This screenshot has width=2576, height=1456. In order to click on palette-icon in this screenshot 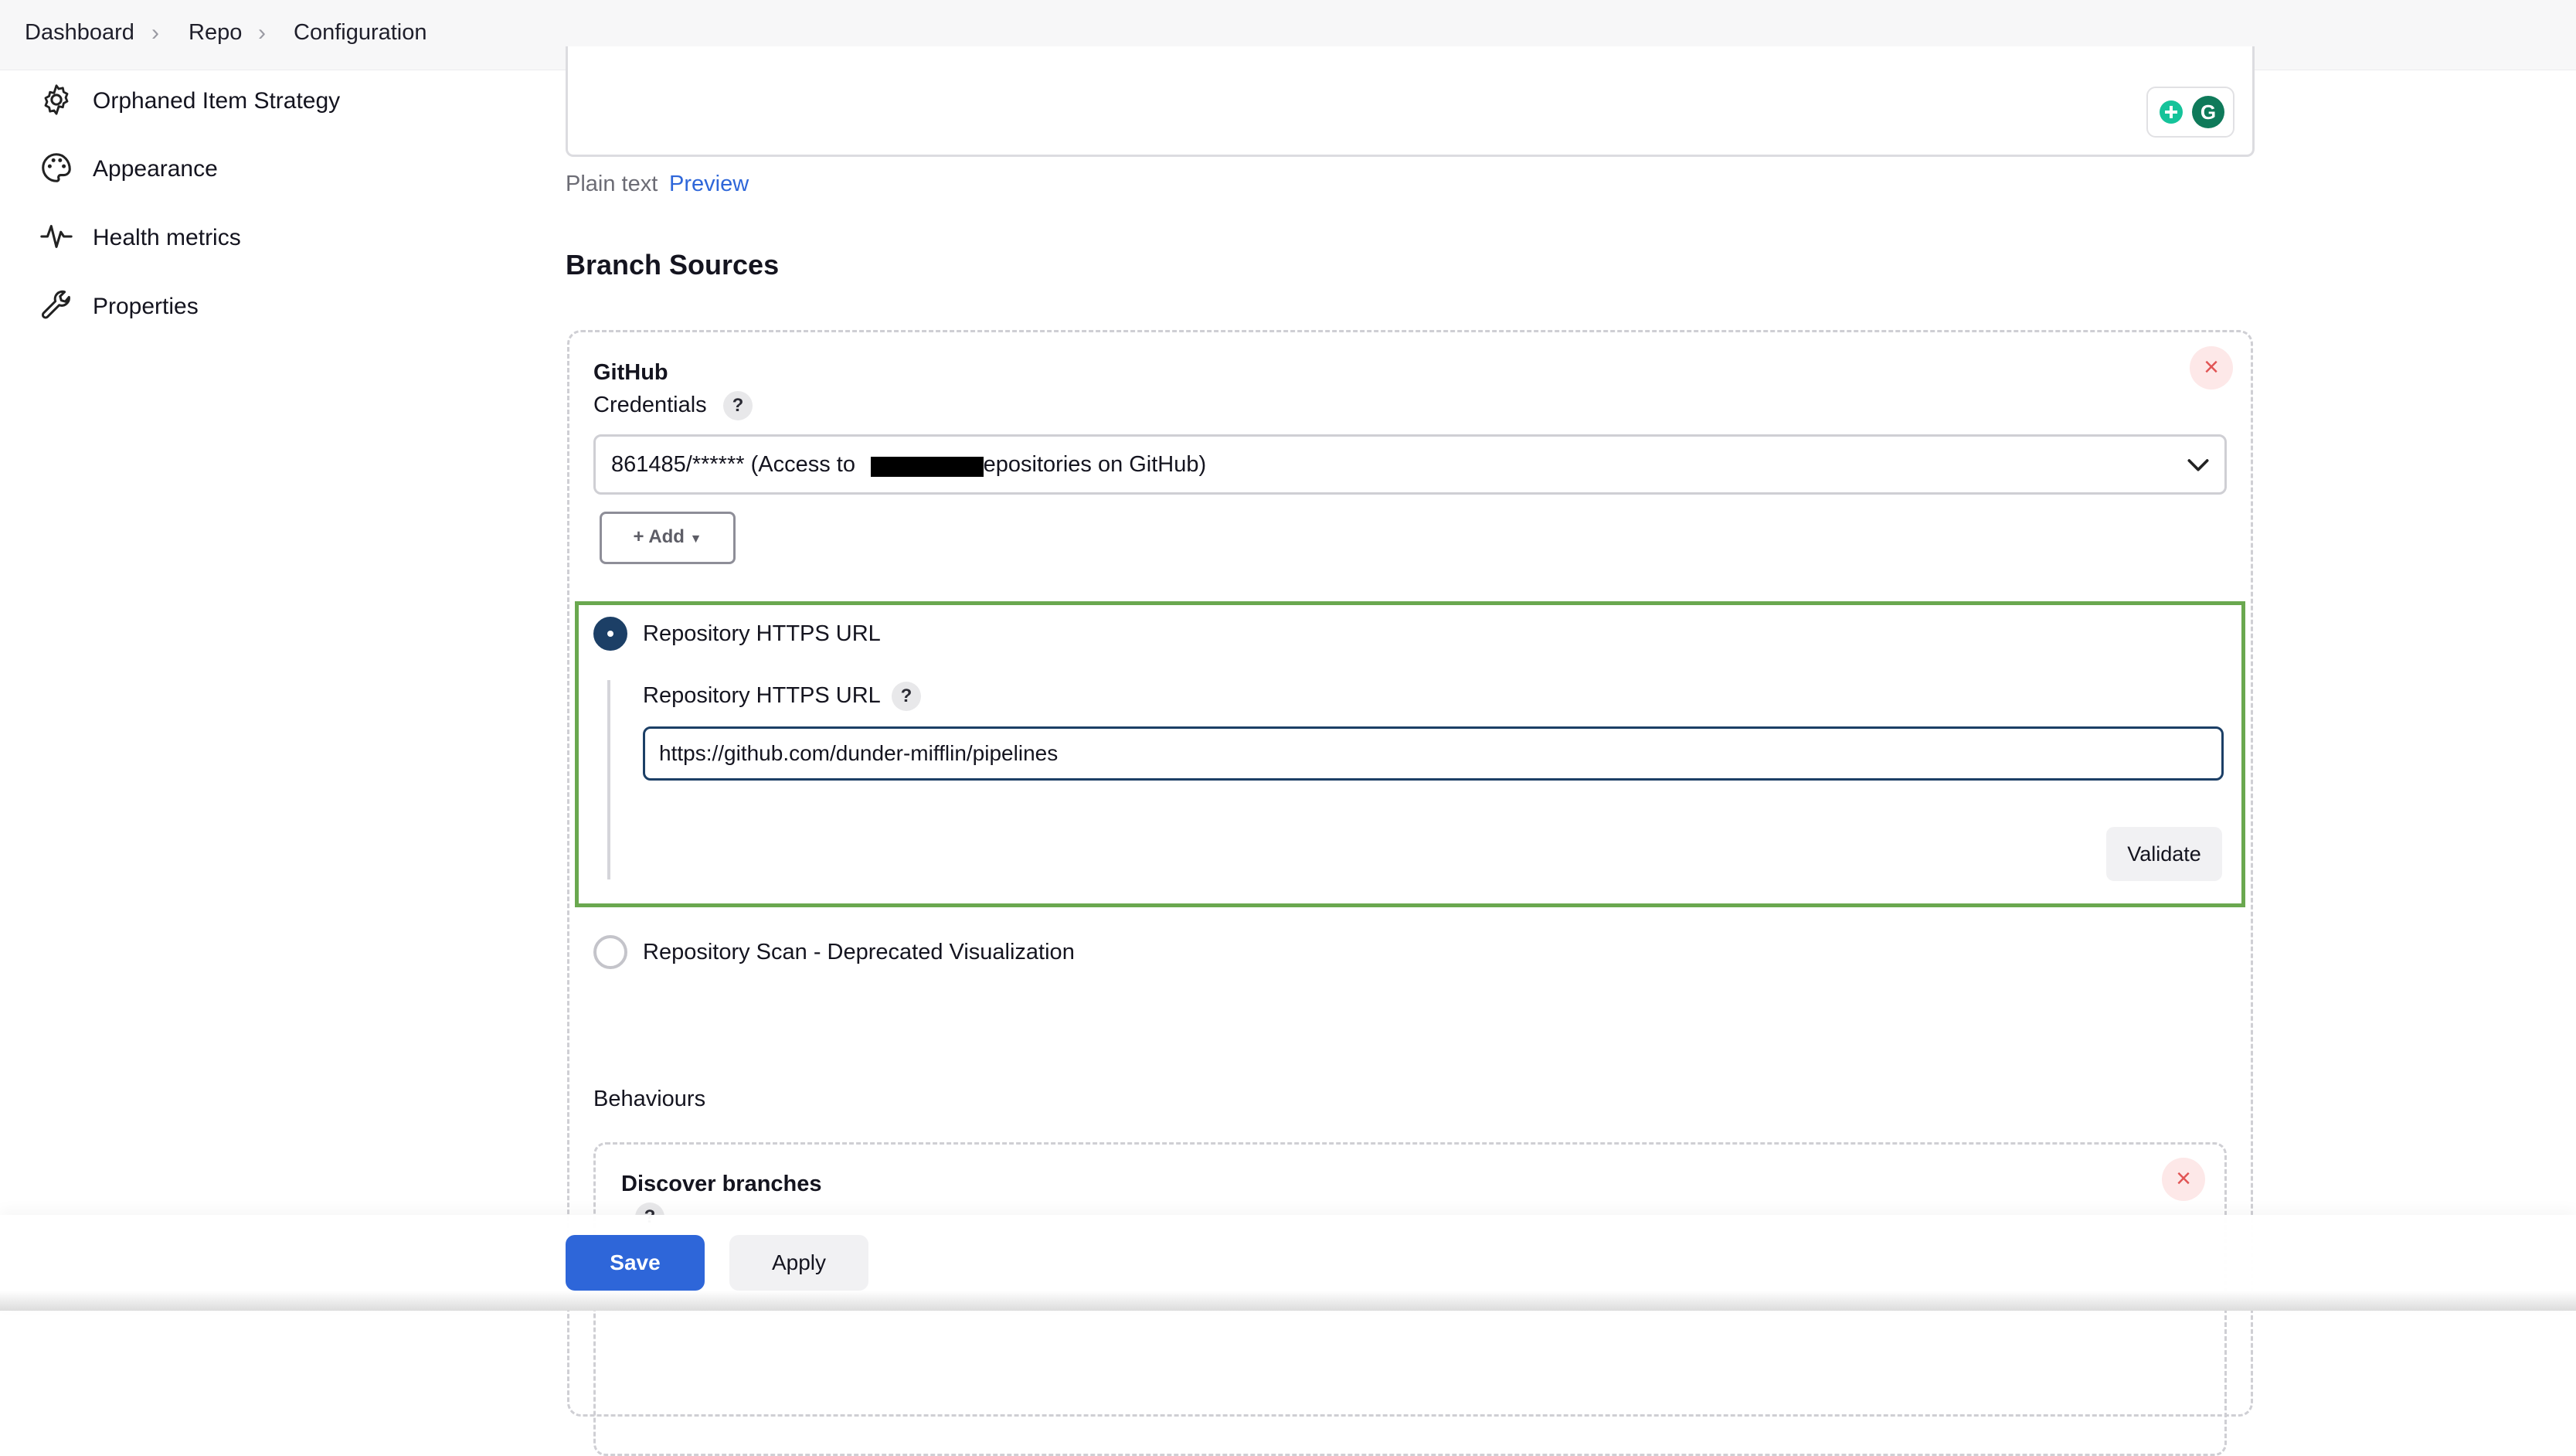, I will do `click(56, 168)`.